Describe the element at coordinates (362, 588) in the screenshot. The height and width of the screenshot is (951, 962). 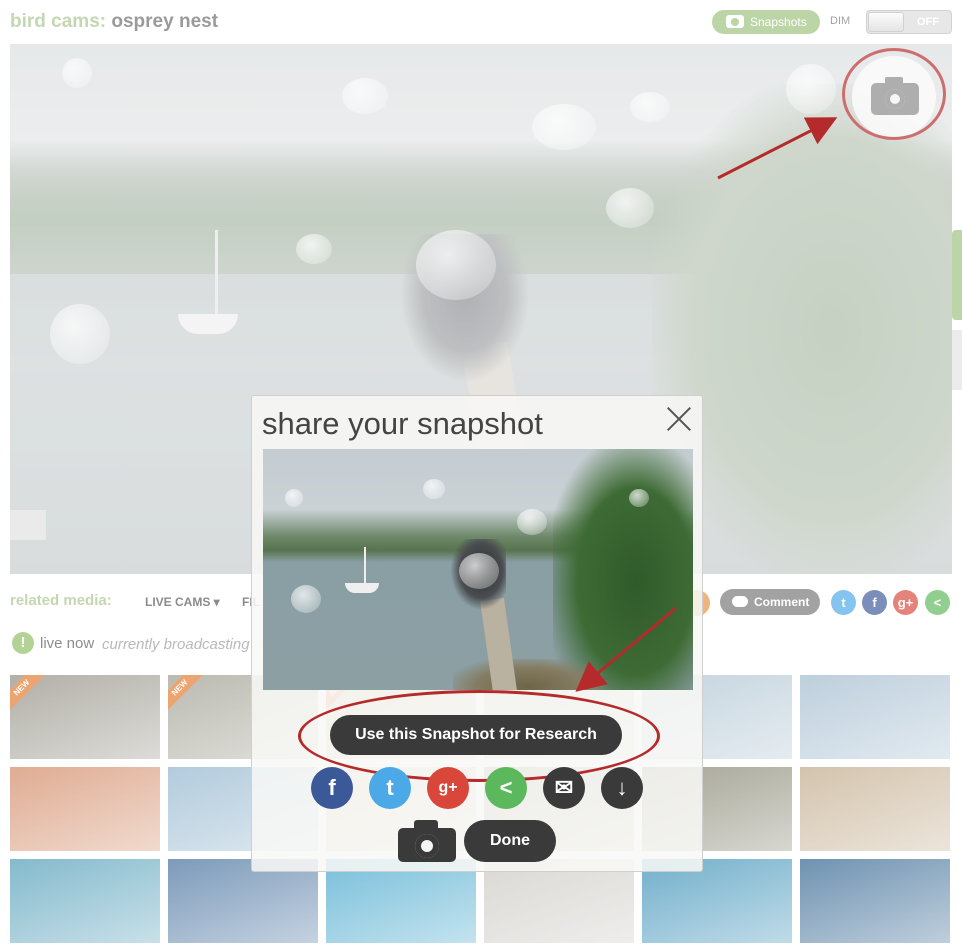
I see `snapshot-boat` at that location.